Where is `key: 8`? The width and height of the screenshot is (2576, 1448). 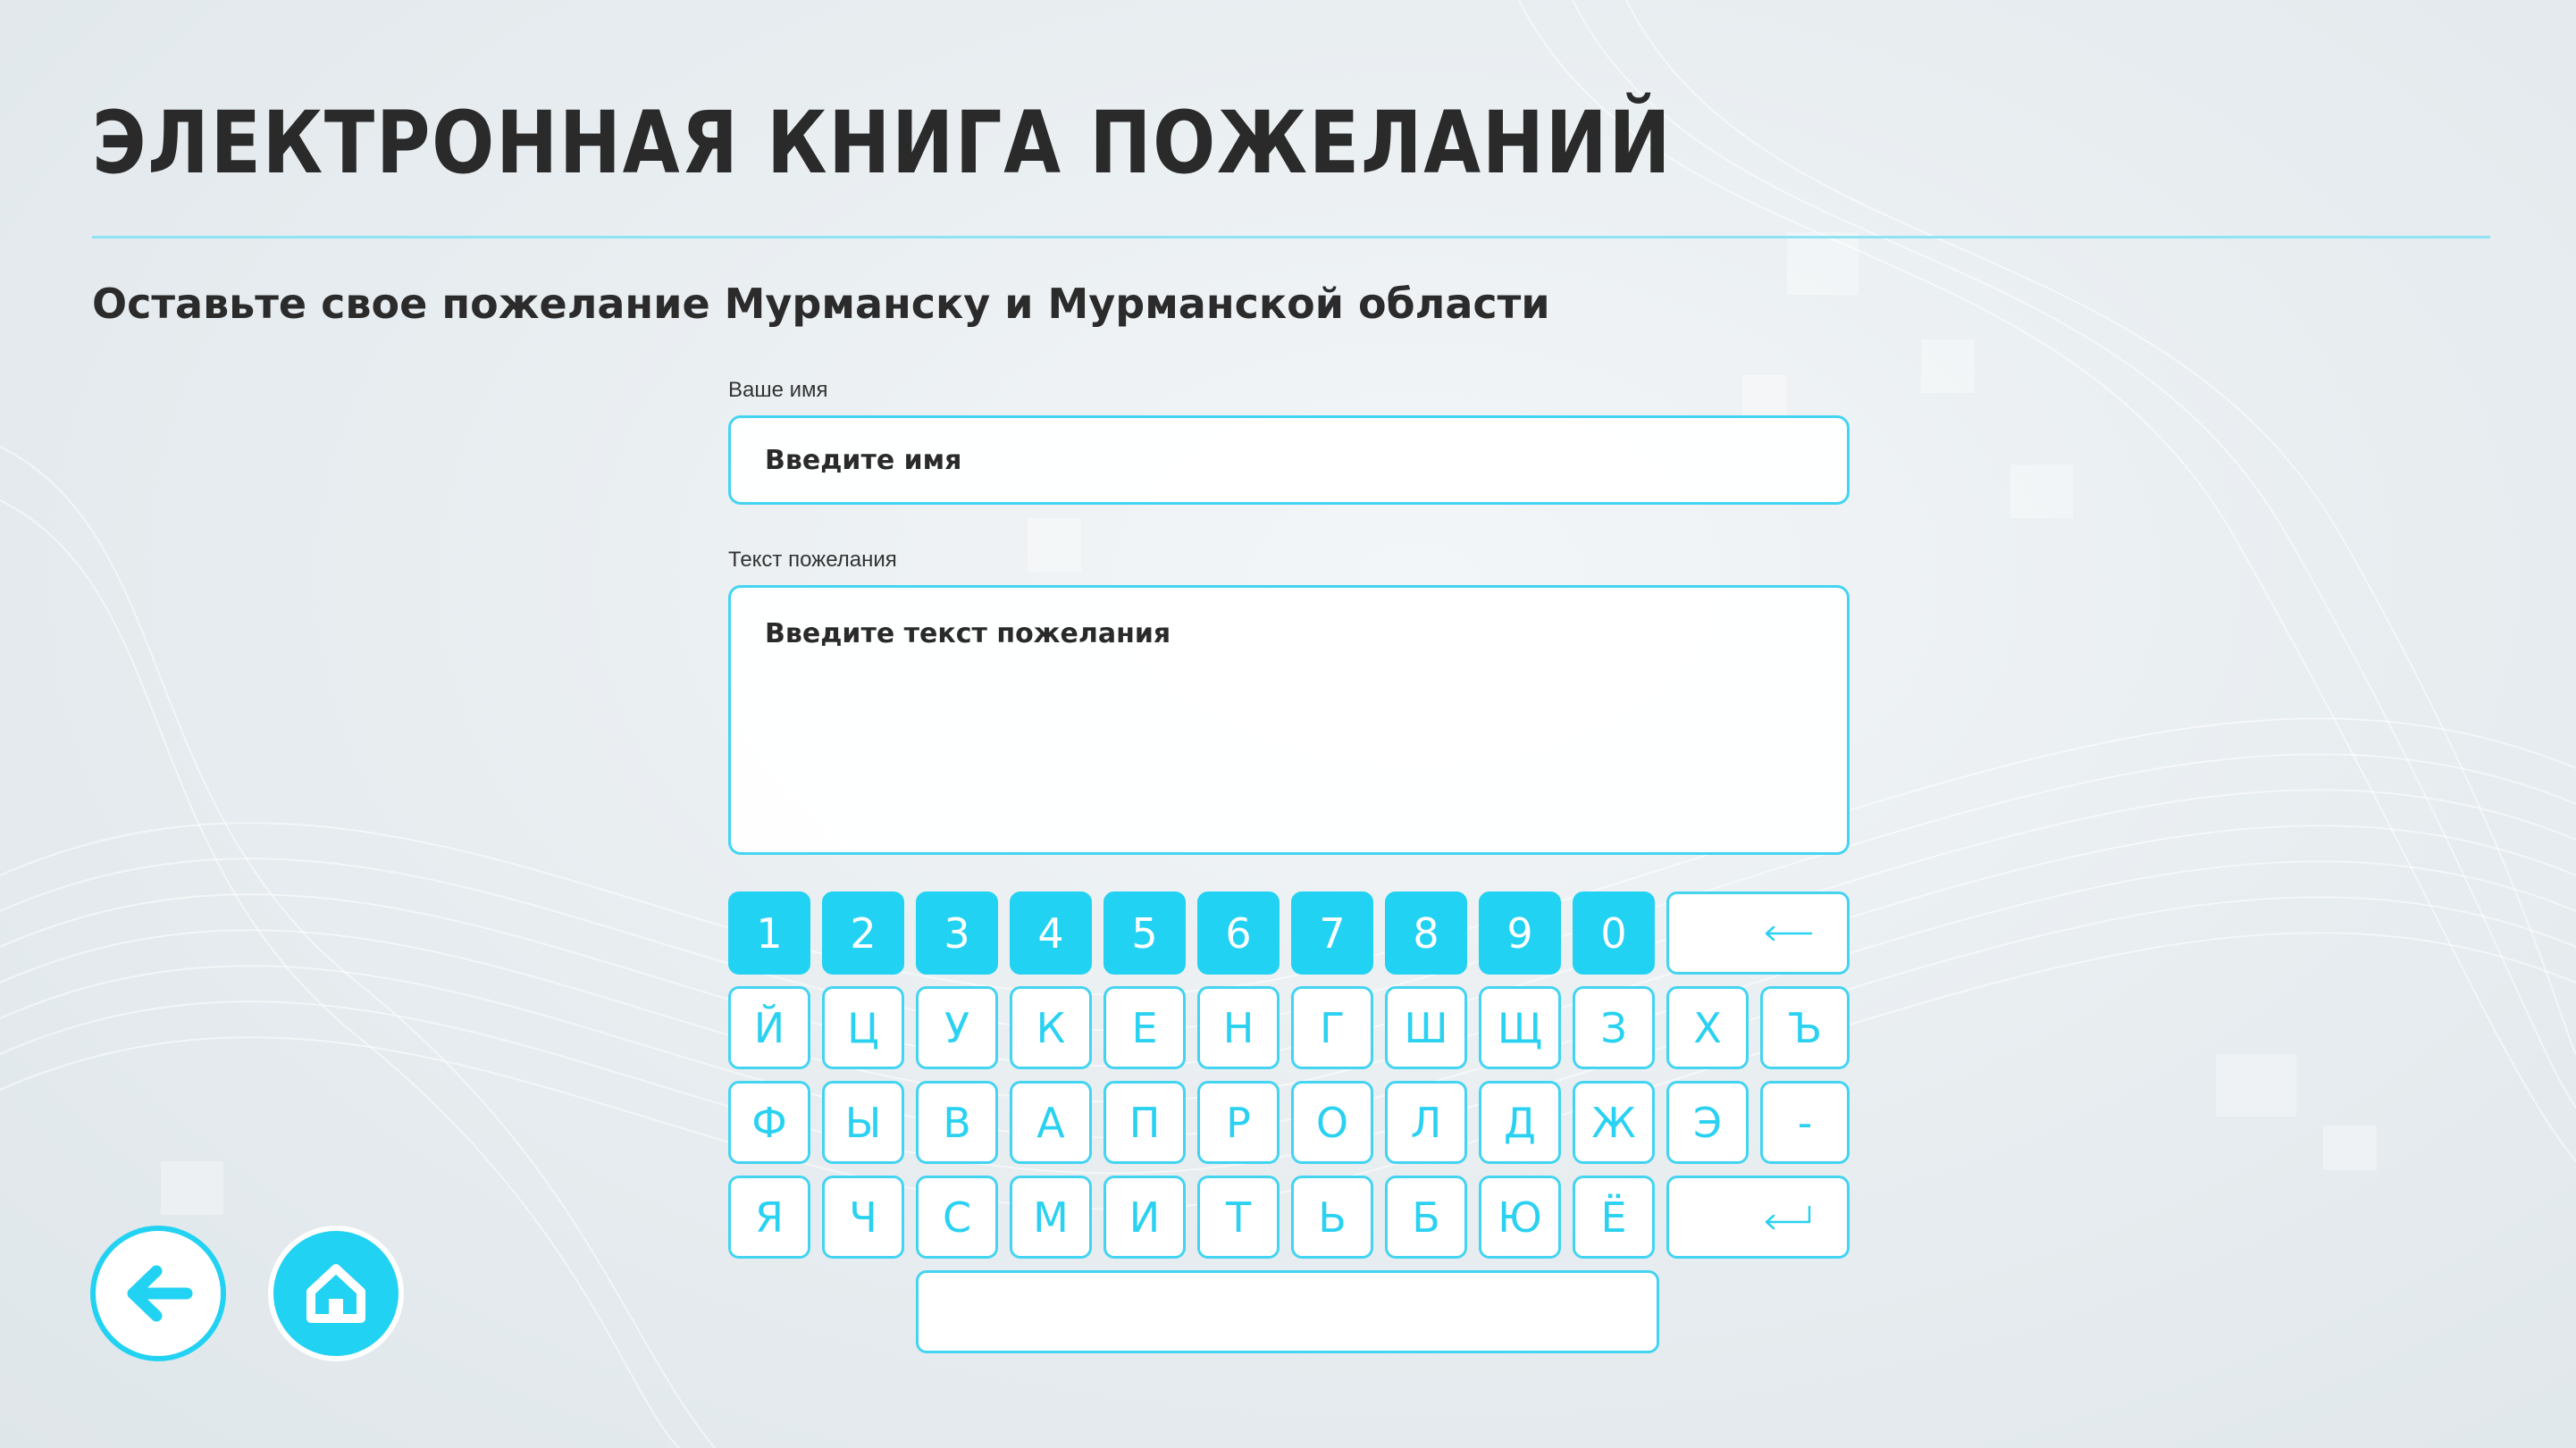 key: 8 is located at coordinates (1426, 933).